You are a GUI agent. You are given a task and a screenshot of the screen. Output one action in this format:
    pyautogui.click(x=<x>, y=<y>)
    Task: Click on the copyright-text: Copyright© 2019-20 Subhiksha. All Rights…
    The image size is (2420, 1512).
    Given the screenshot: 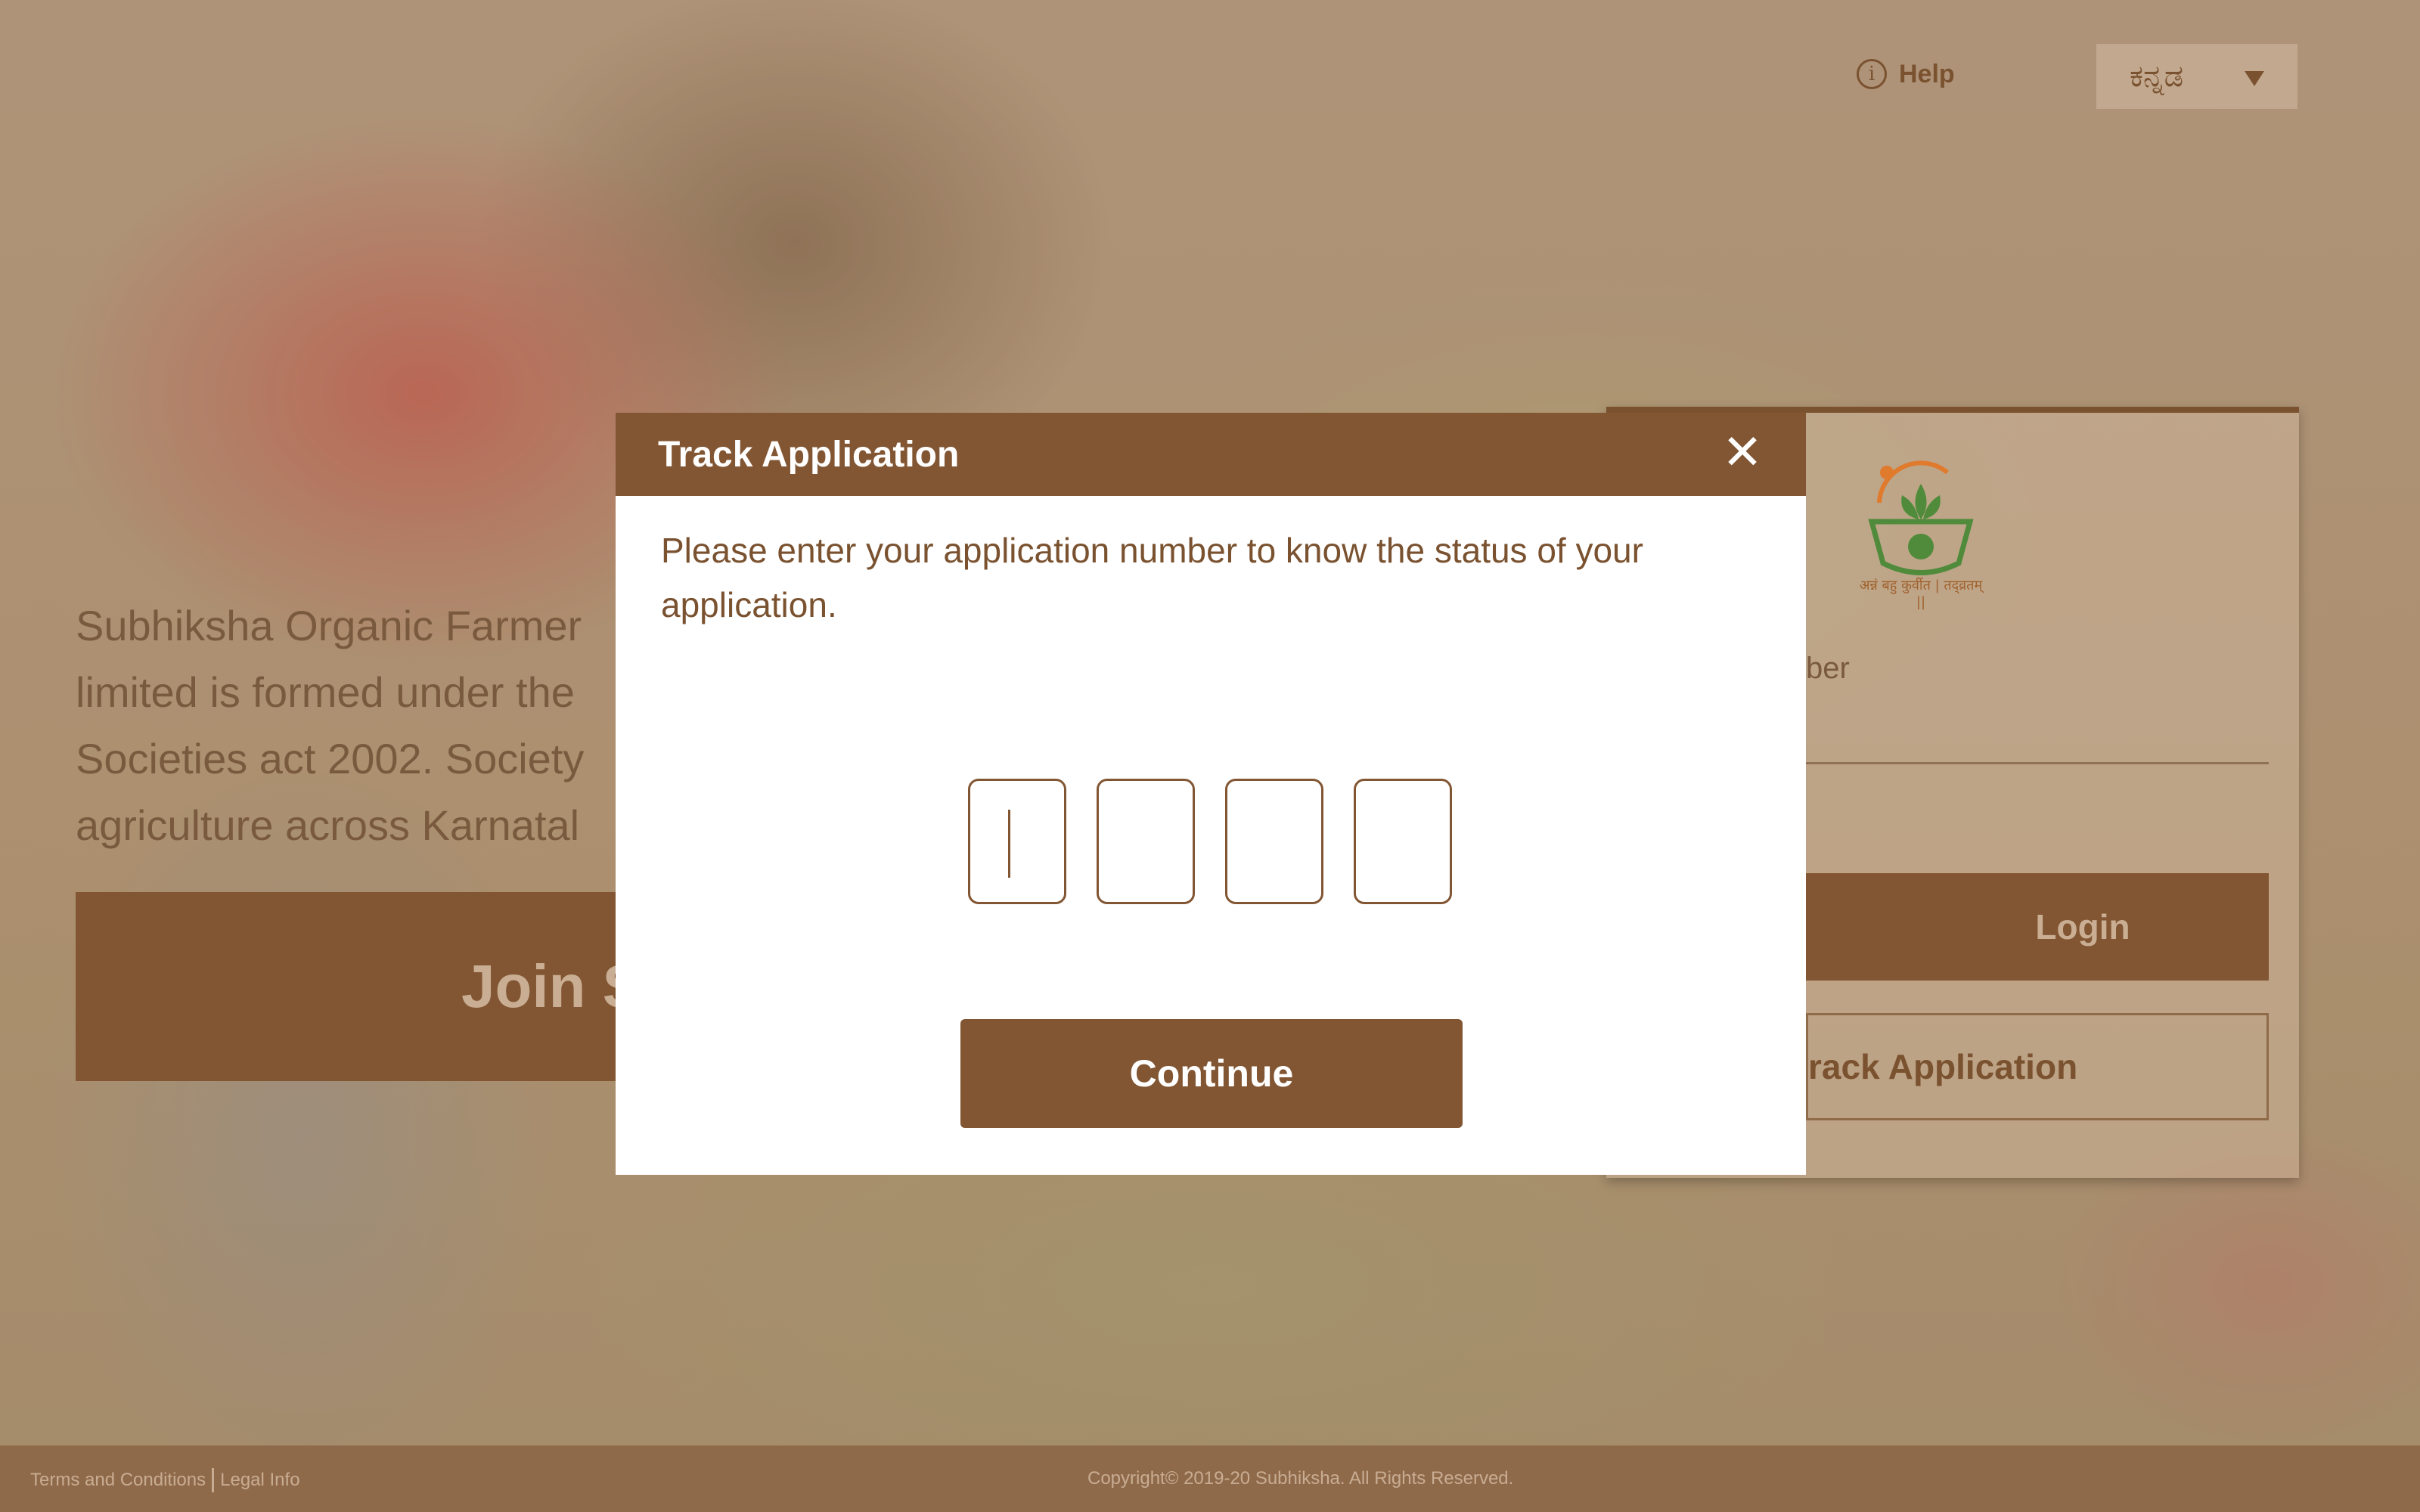 What is the action you would take?
    pyautogui.click(x=1300, y=1478)
    